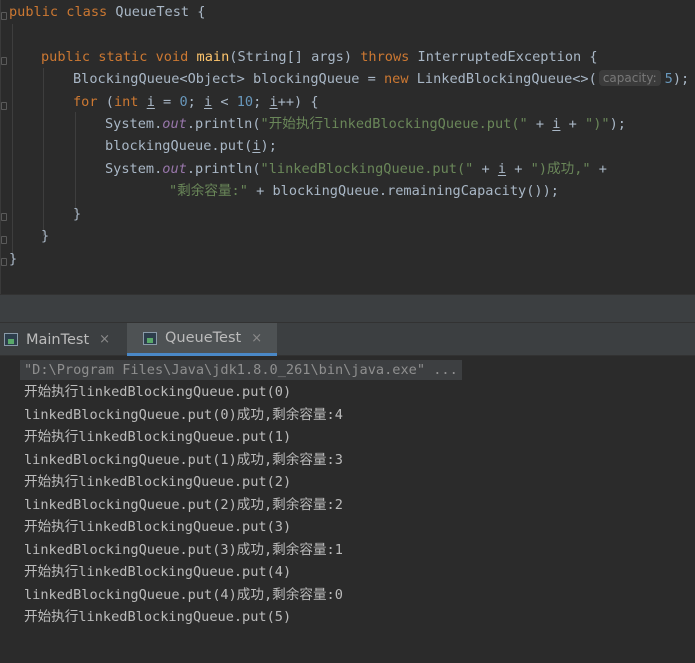  What do you see at coordinates (347, 308) in the screenshot?
I see `panel-divider` at bounding box center [347, 308].